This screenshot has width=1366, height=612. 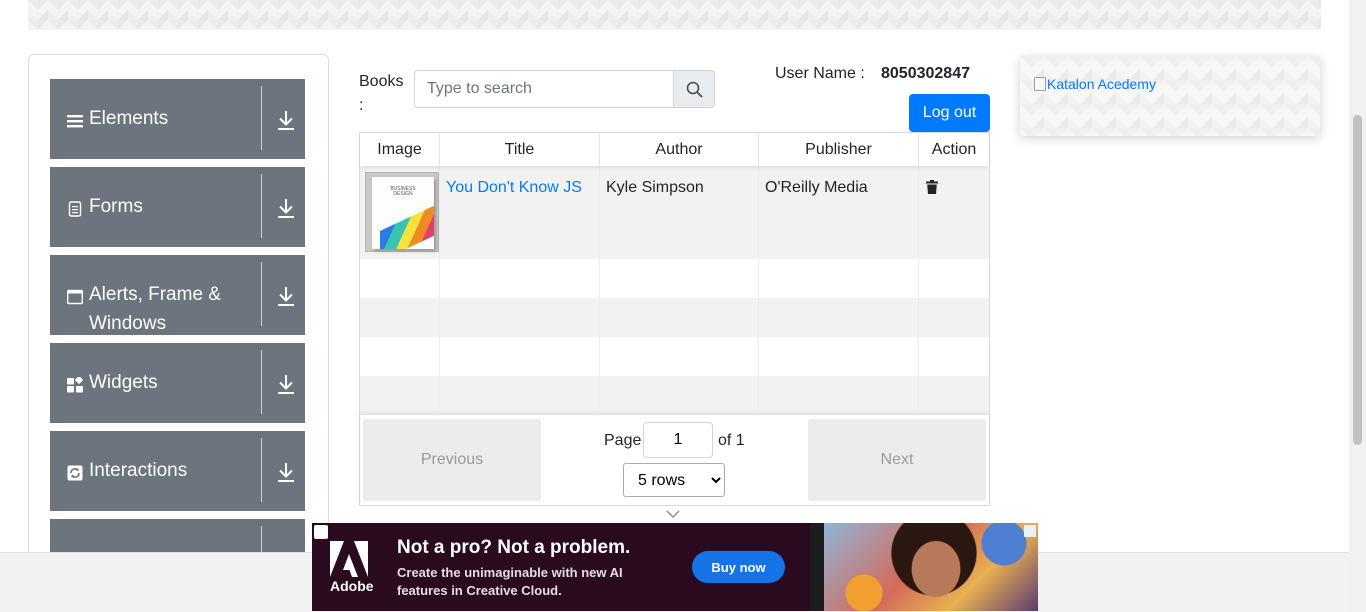 What do you see at coordinates (1101, 84) in the screenshot?
I see `katalon-link-text: Katalon Acedemy` at bounding box center [1101, 84].